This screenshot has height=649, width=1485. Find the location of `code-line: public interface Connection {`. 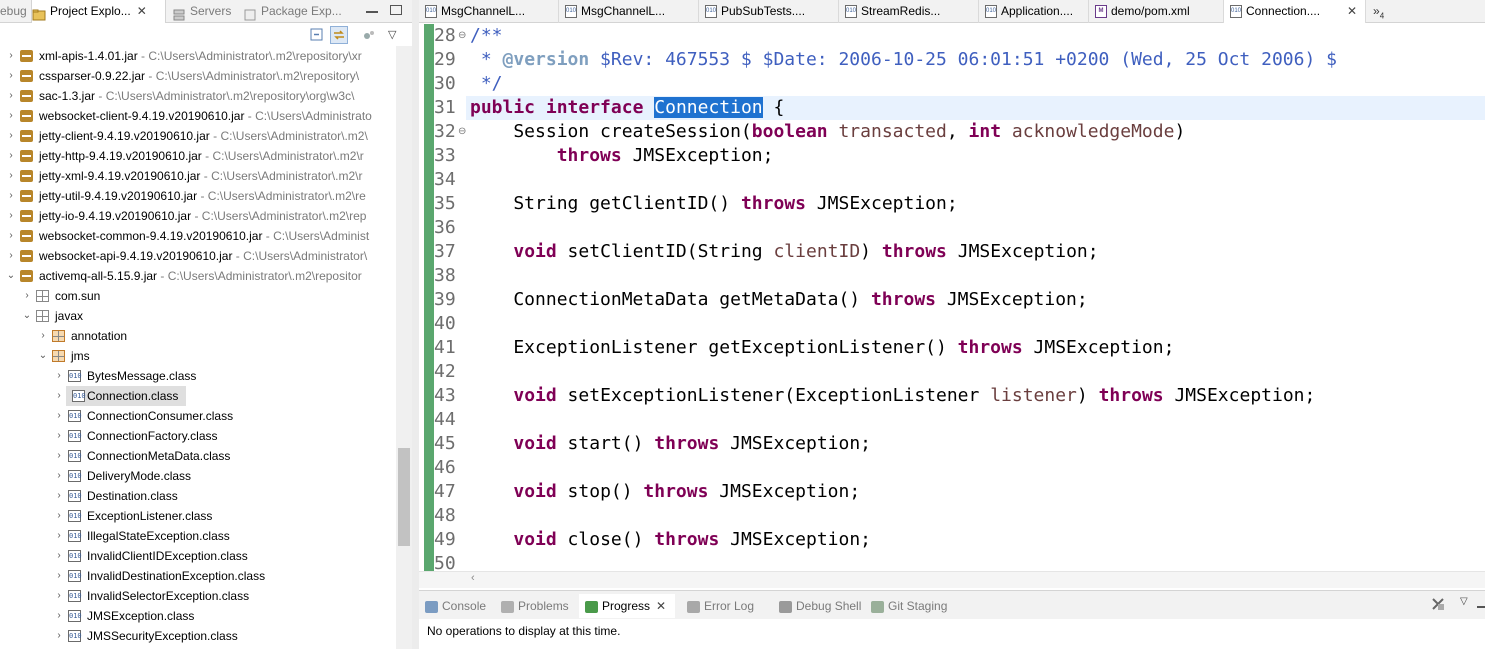

code-line: public interface Connection { is located at coordinates (627, 108).